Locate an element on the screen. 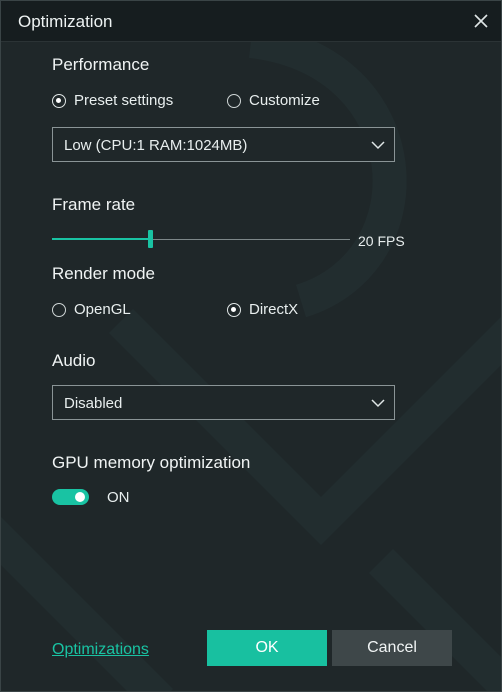  audio-select: Disabled is located at coordinates (223, 402).